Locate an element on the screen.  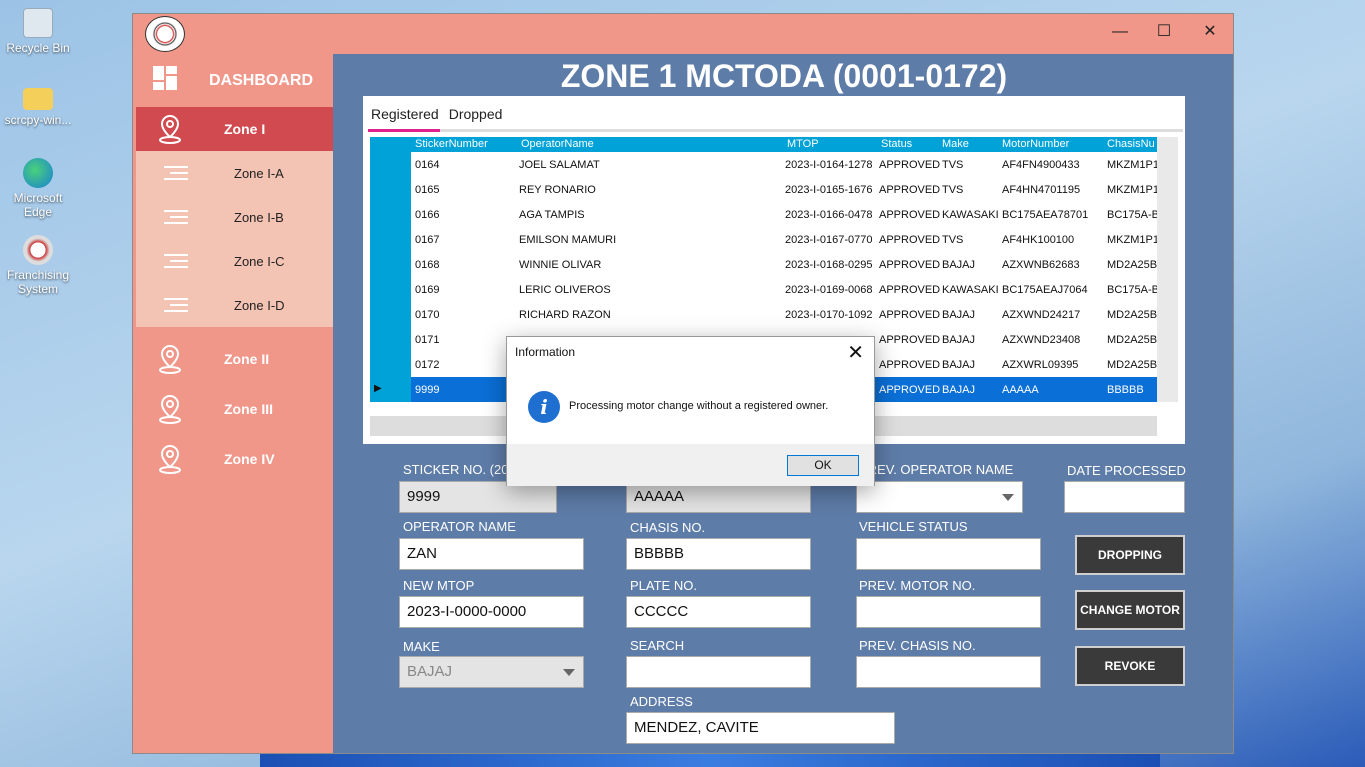
vehicle-status-label: VEHICLE STATUS is located at coordinates (913, 526).